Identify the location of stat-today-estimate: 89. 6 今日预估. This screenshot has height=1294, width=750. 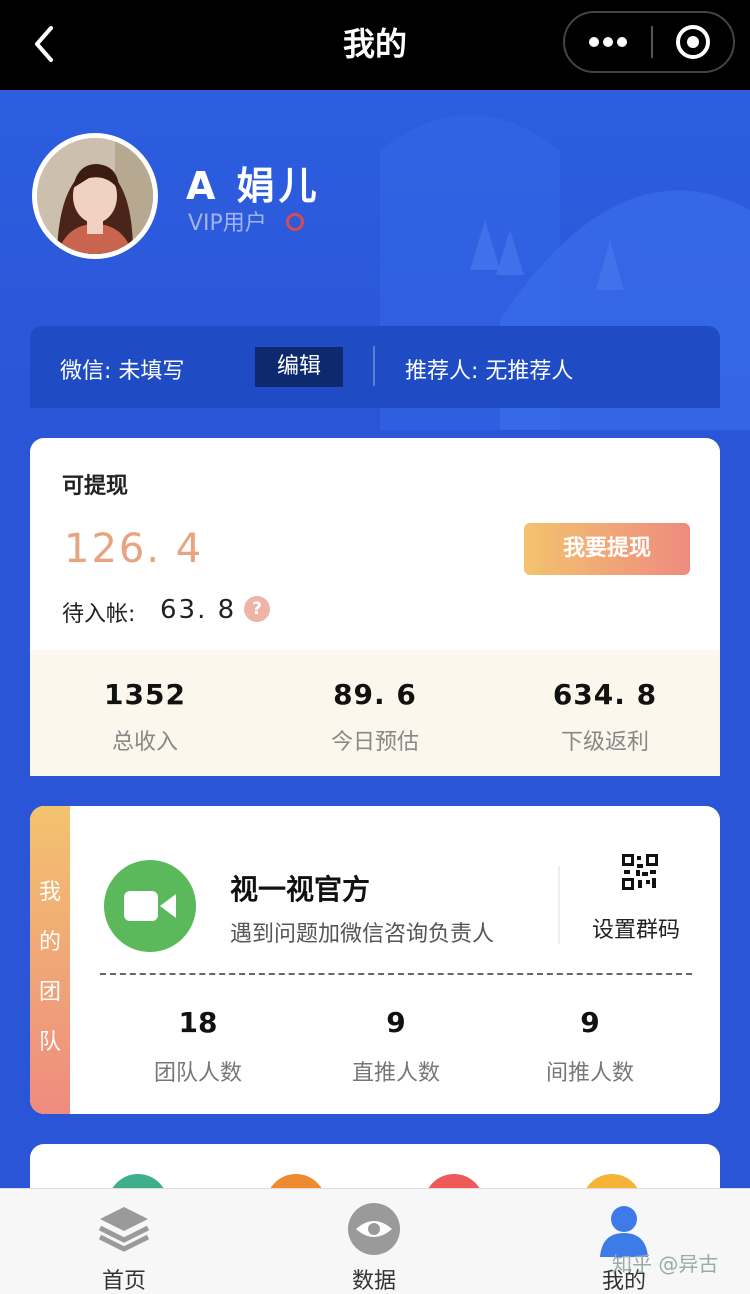
(375, 713).